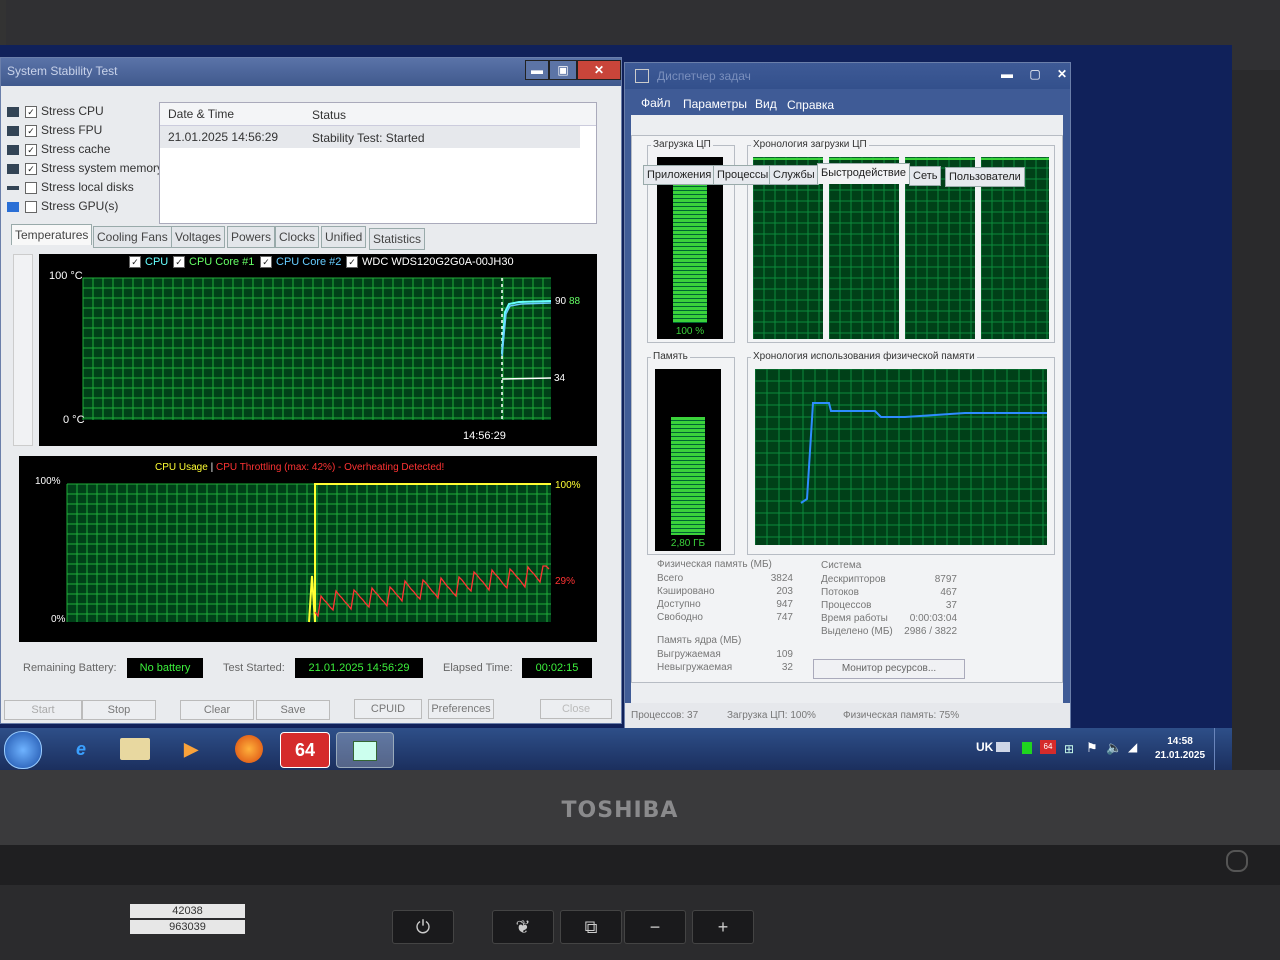 Image resolution: width=1280 pixels, height=960 pixels. Describe the element at coordinates (461, 709) in the screenshot. I see `preferences-button: Preferences` at that location.